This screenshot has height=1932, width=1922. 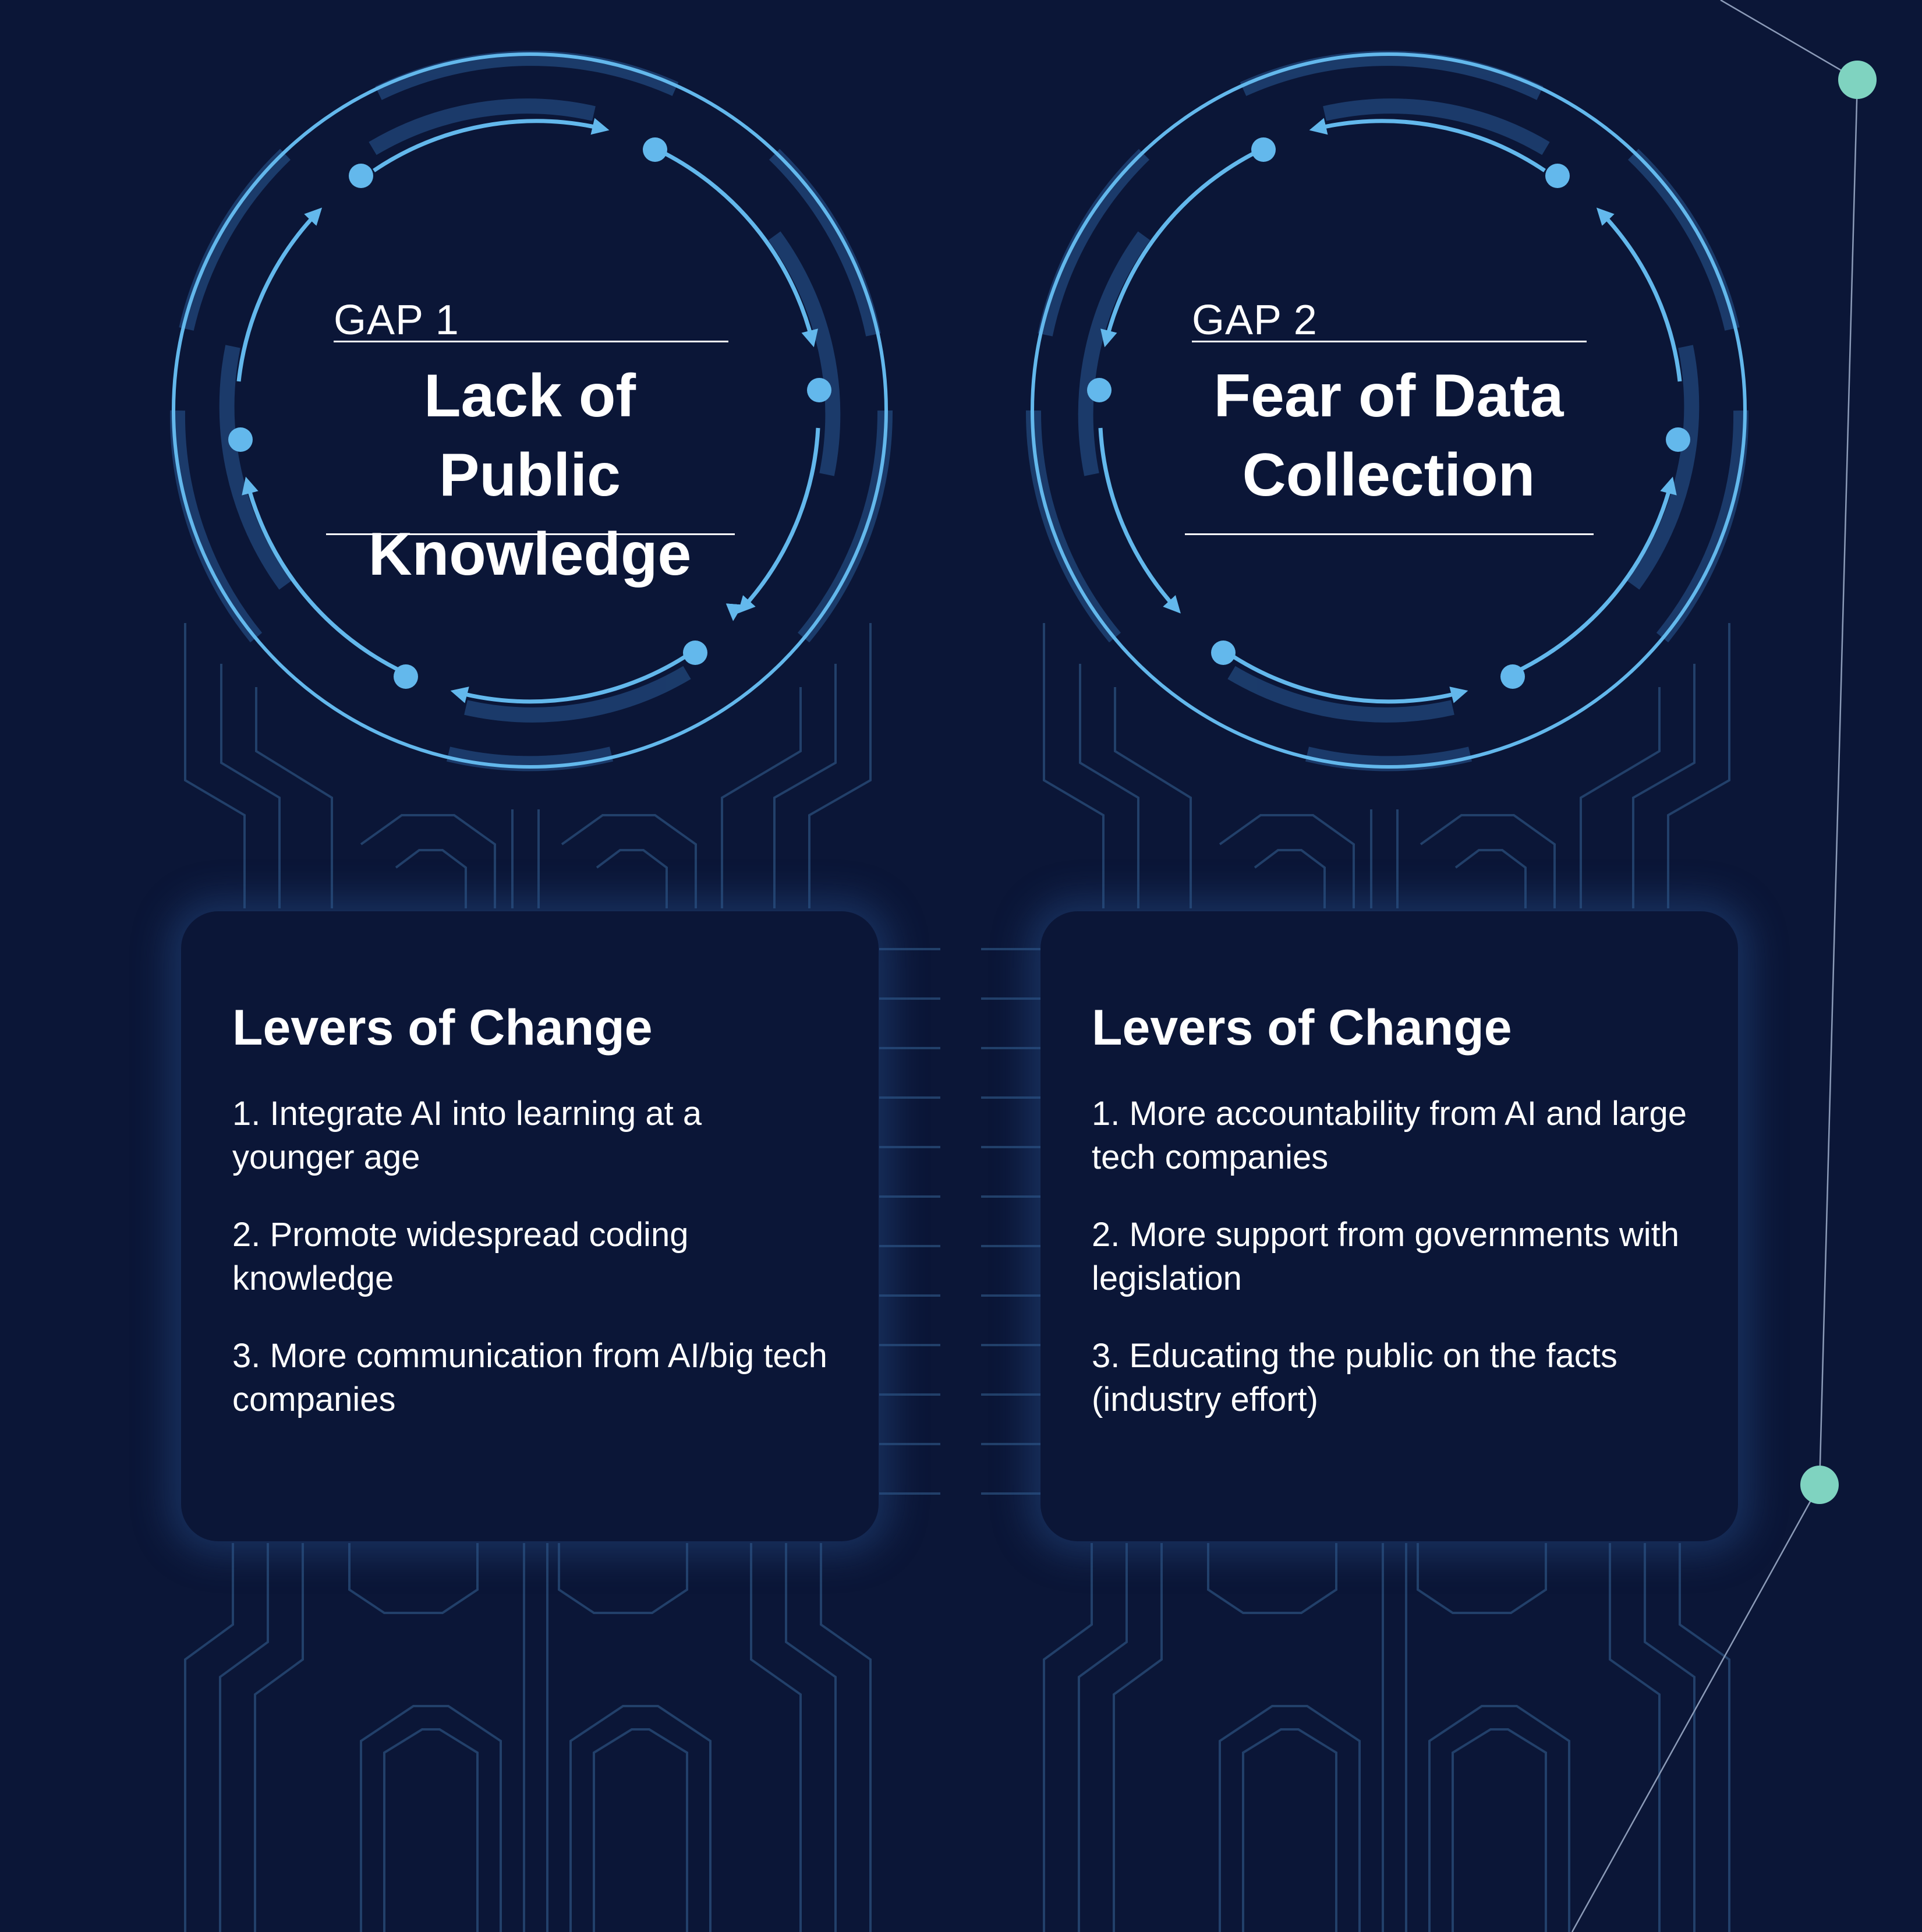 What do you see at coordinates (1388, 396) in the screenshot?
I see `gap2-title-line1: Fear of Data` at bounding box center [1388, 396].